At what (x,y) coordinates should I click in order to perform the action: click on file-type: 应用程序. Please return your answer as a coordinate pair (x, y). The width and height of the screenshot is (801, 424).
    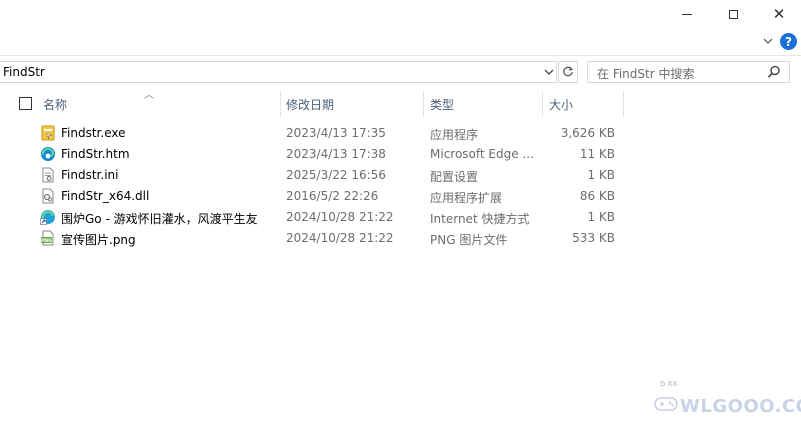
    Looking at the image, I should click on (454, 135).